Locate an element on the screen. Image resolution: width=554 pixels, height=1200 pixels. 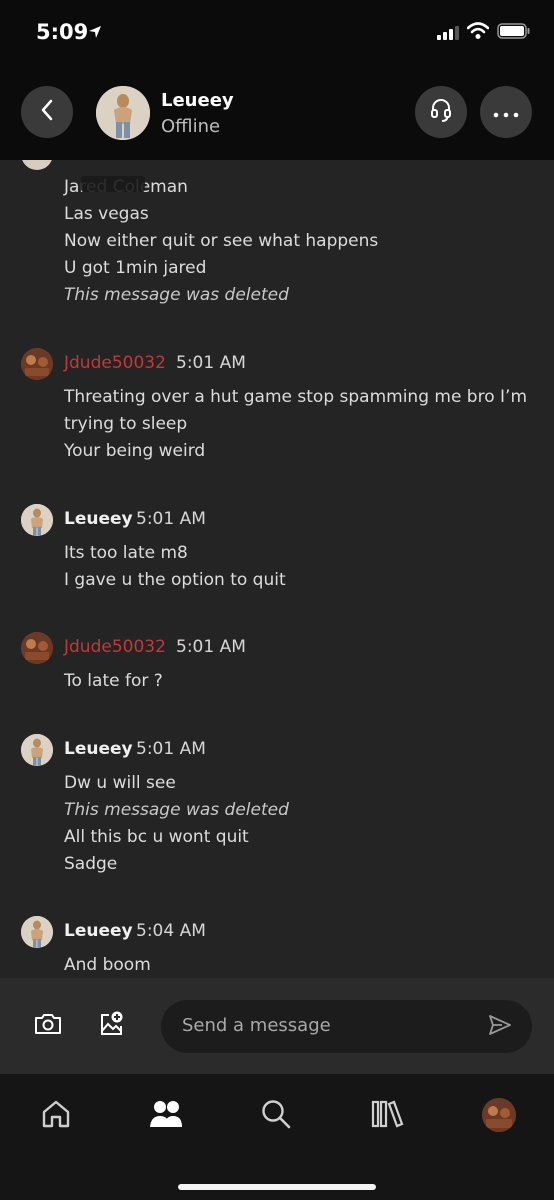
chevron-left-icon is located at coordinates (47, 112).